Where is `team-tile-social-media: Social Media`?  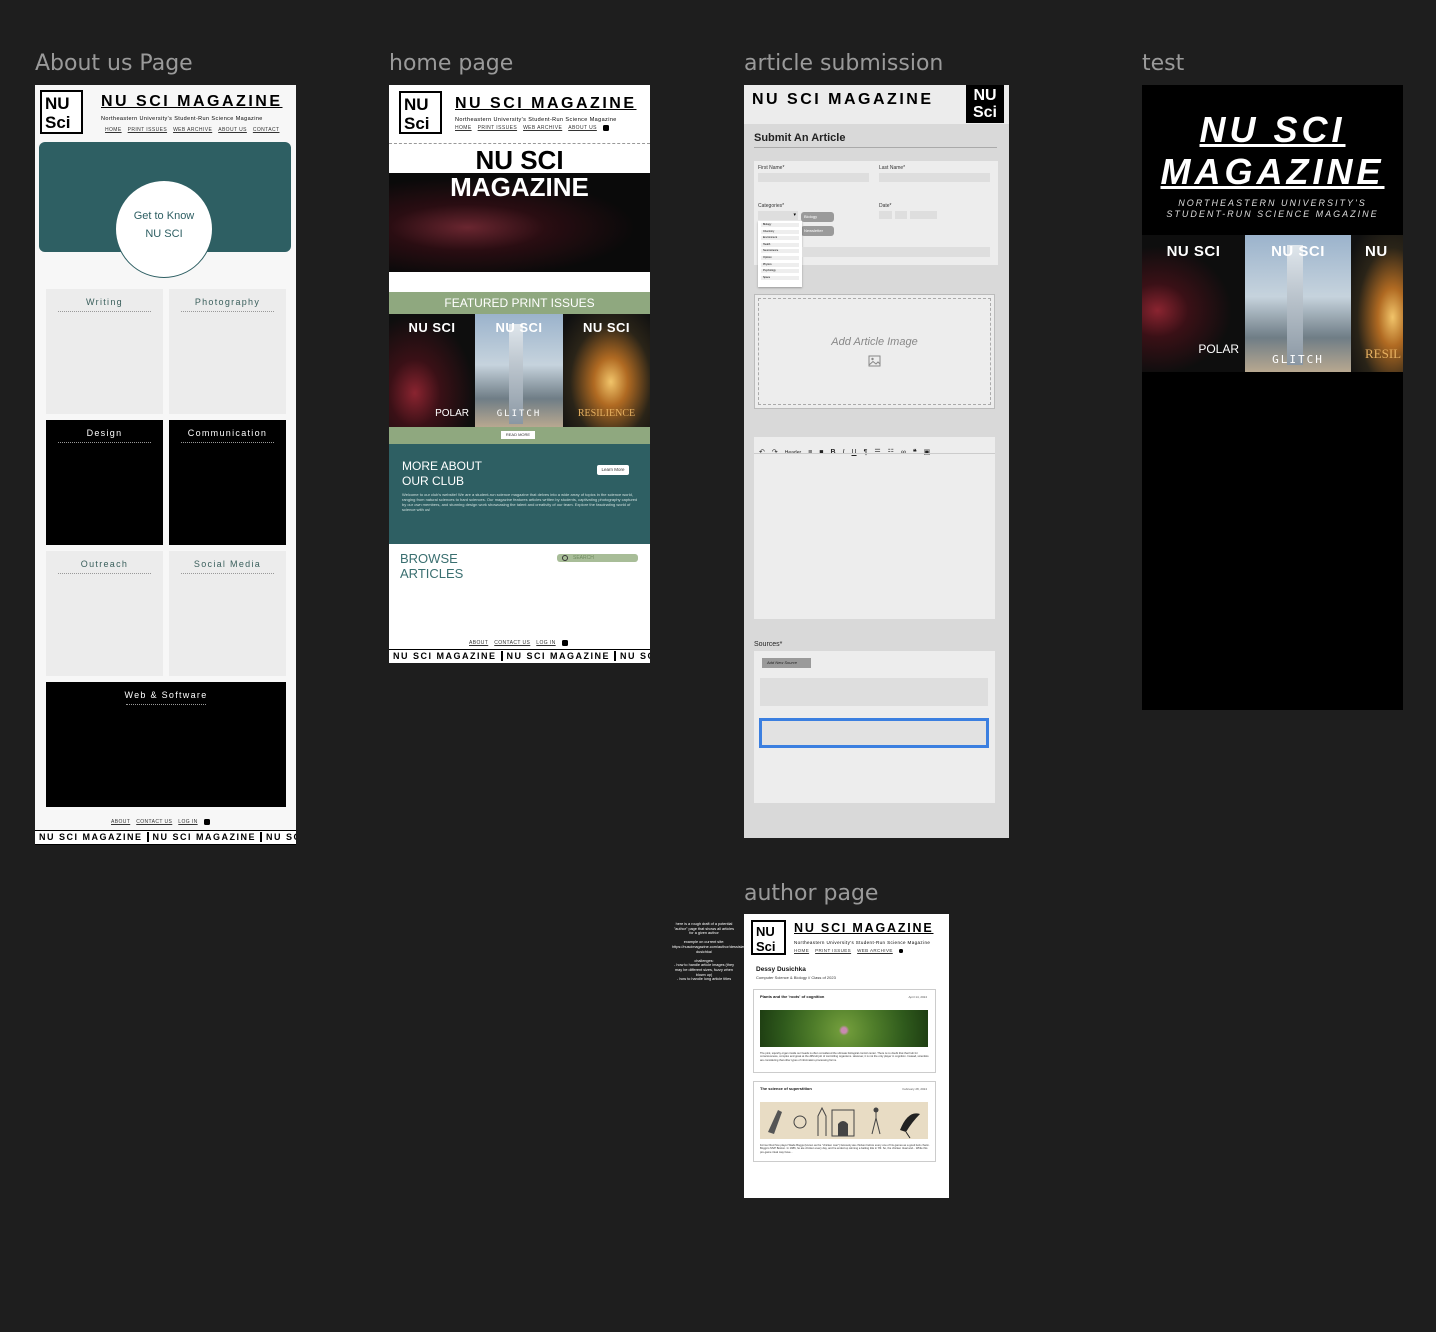 team-tile-social-media: Social Media is located at coordinates (227, 613).